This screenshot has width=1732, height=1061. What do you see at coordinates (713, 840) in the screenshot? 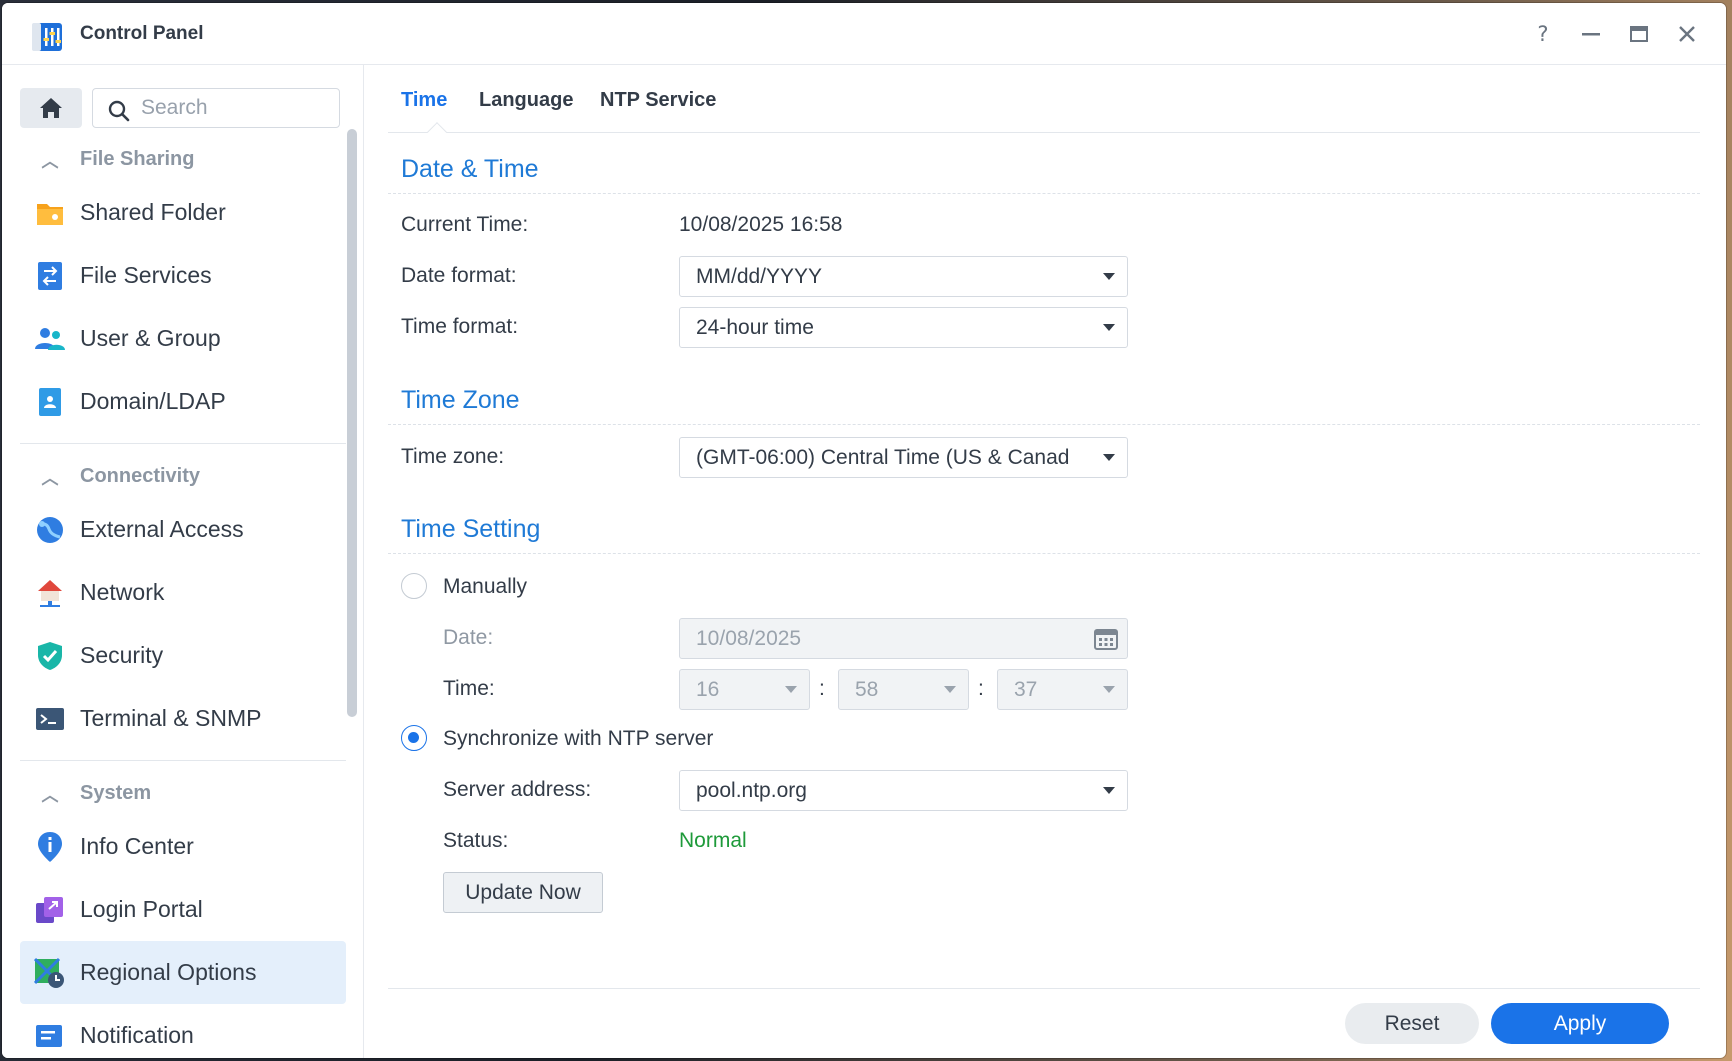
I see `status-value: Normal` at bounding box center [713, 840].